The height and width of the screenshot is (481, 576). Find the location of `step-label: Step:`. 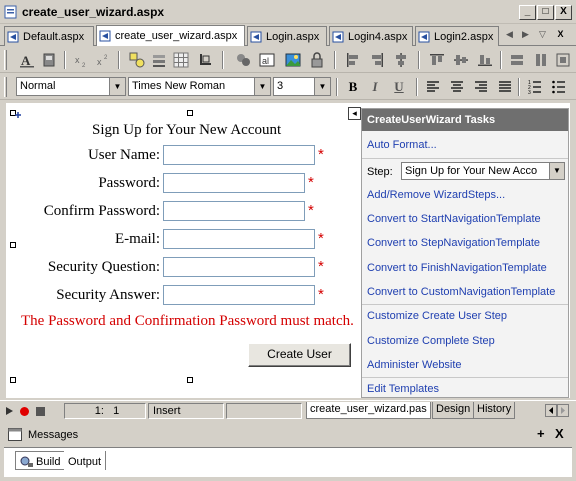

step-label: Step: is located at coordinates (380, 172).